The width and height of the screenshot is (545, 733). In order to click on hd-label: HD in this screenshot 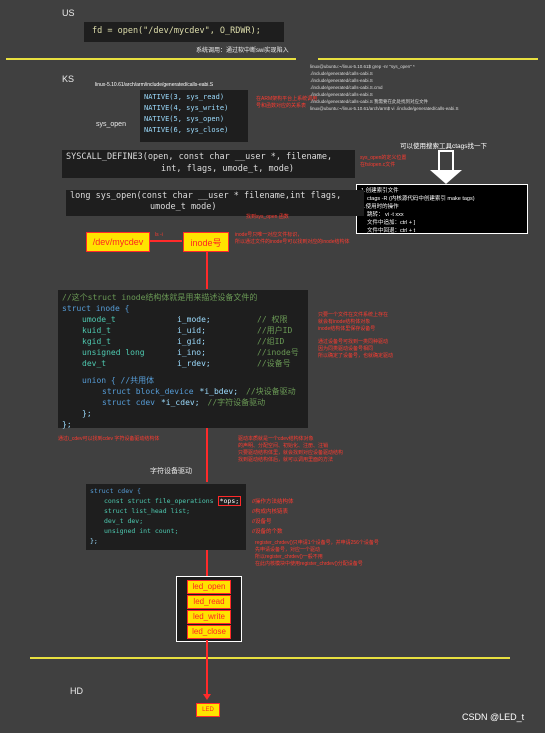, I will do `click(76, 691)`.